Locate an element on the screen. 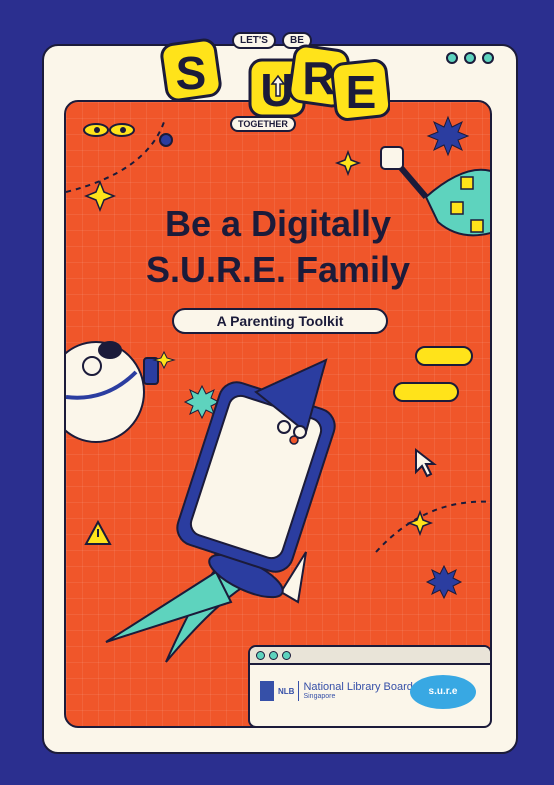 The height and width of the screenshot is (785, 554). divider is located at coordinates (299, 691).